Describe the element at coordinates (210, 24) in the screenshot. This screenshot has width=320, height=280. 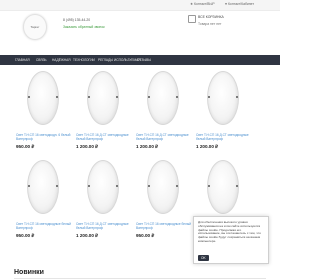
I see `cart-status: Товара нет нет` at that location.